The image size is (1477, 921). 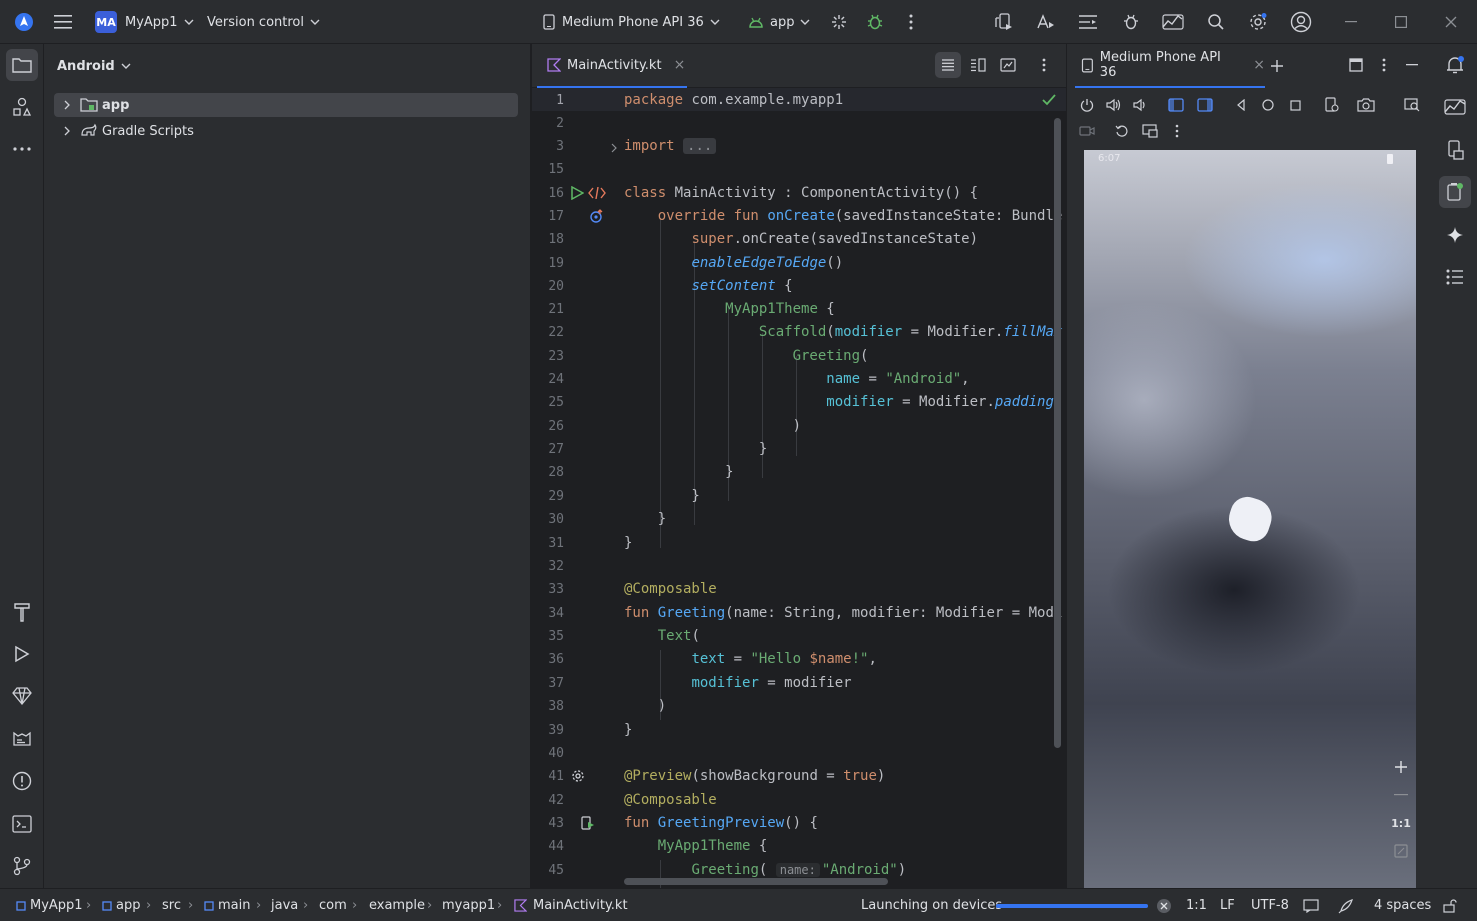 I want to click on zoom-fit-button, so click(x=1401, y=851).